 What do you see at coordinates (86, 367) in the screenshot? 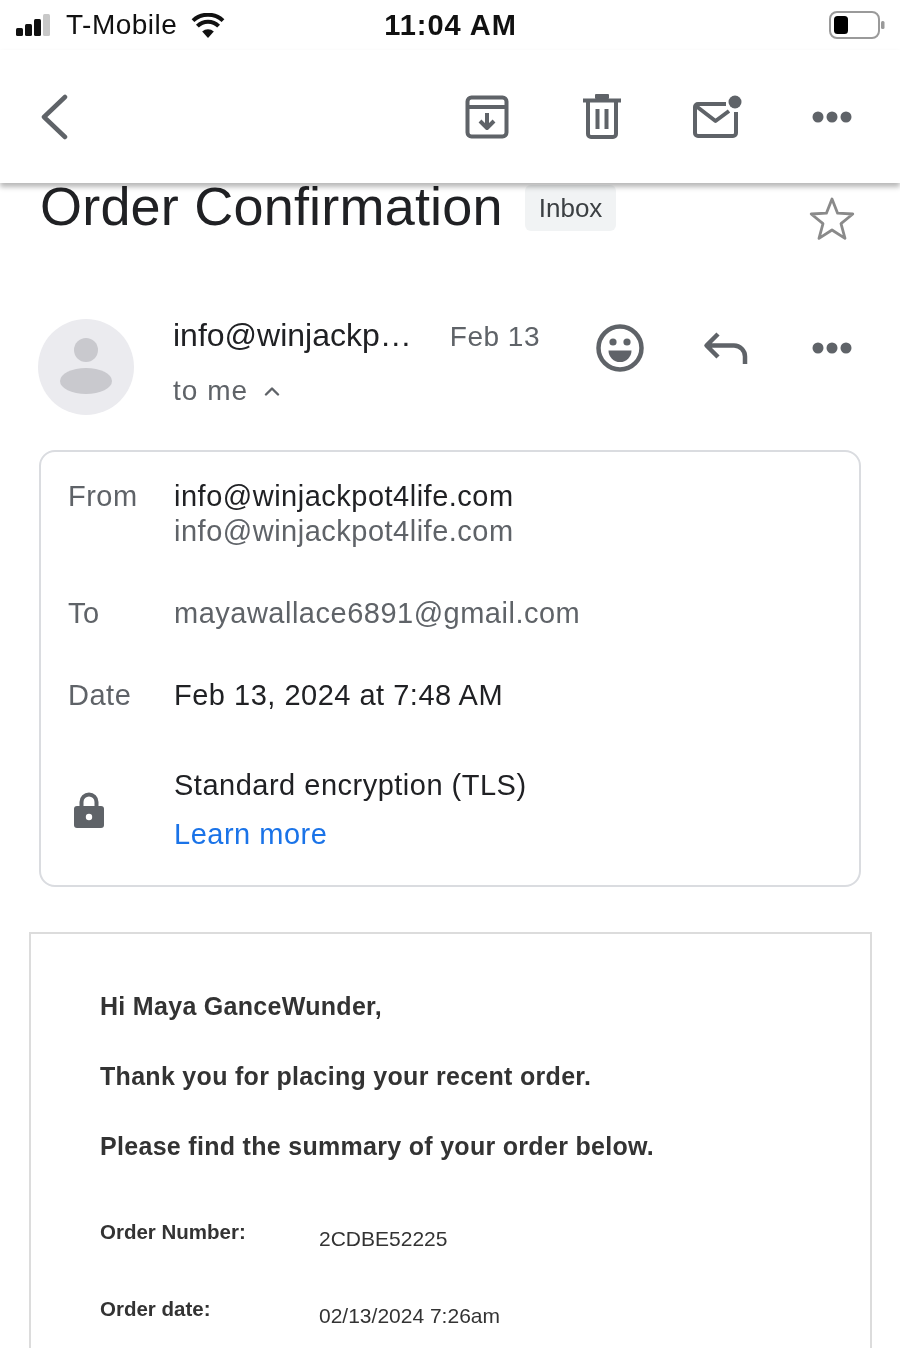
I see `avatar-icon` at bounding box center [86, 367].